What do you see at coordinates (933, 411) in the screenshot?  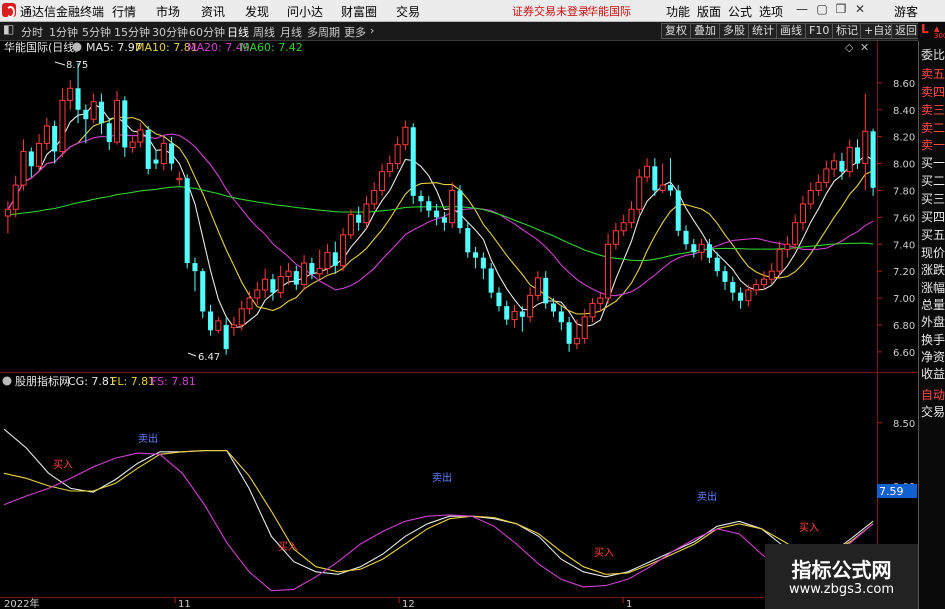 I see `sidebar-item-trade: 交易` at bounding box center [933, 411].